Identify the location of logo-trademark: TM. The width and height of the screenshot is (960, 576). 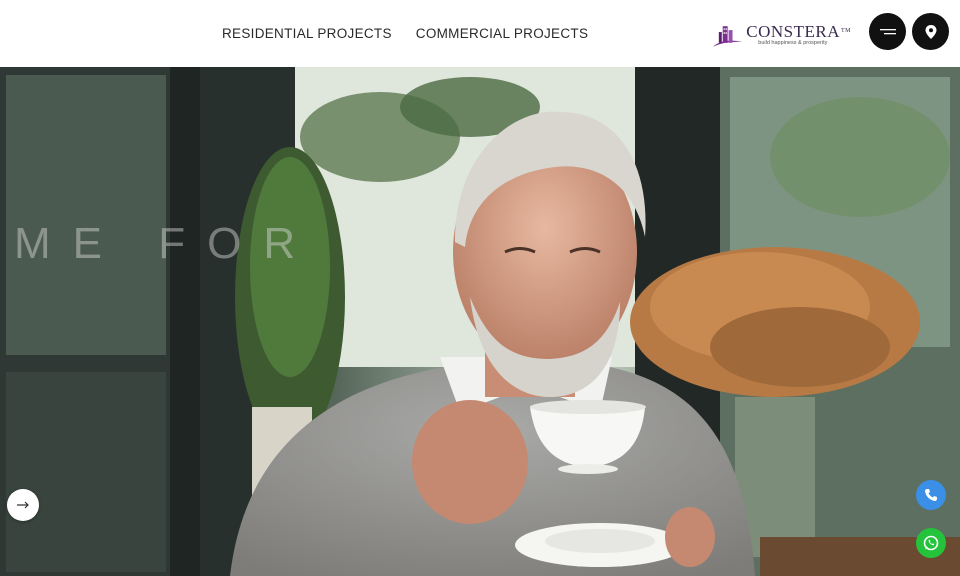
(846, 31).